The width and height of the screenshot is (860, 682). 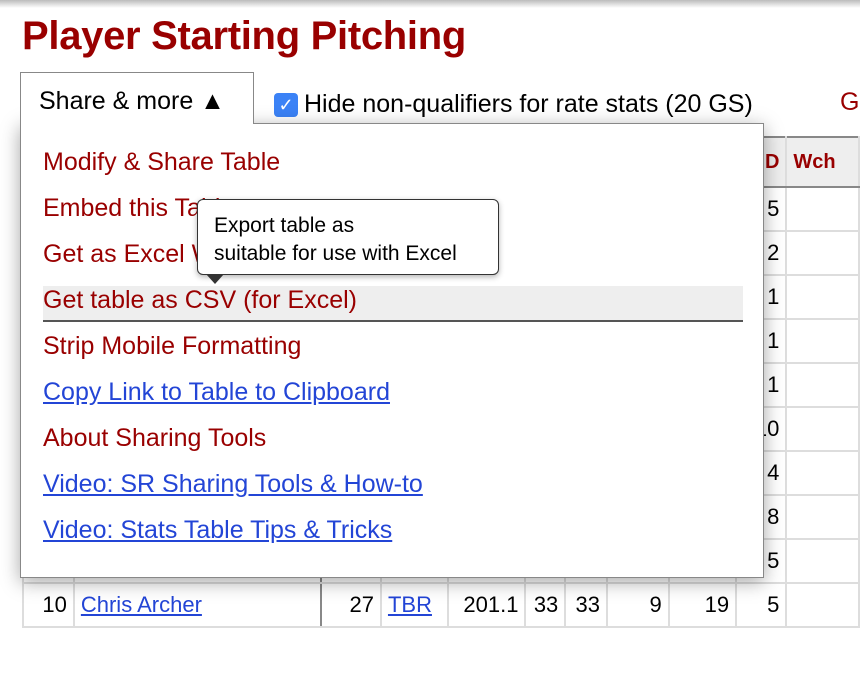 What do you see at coordinates (161, 162) in the screenshot?
I see `menu-item: Modify & Share Table` at bounding box center [161, 162].